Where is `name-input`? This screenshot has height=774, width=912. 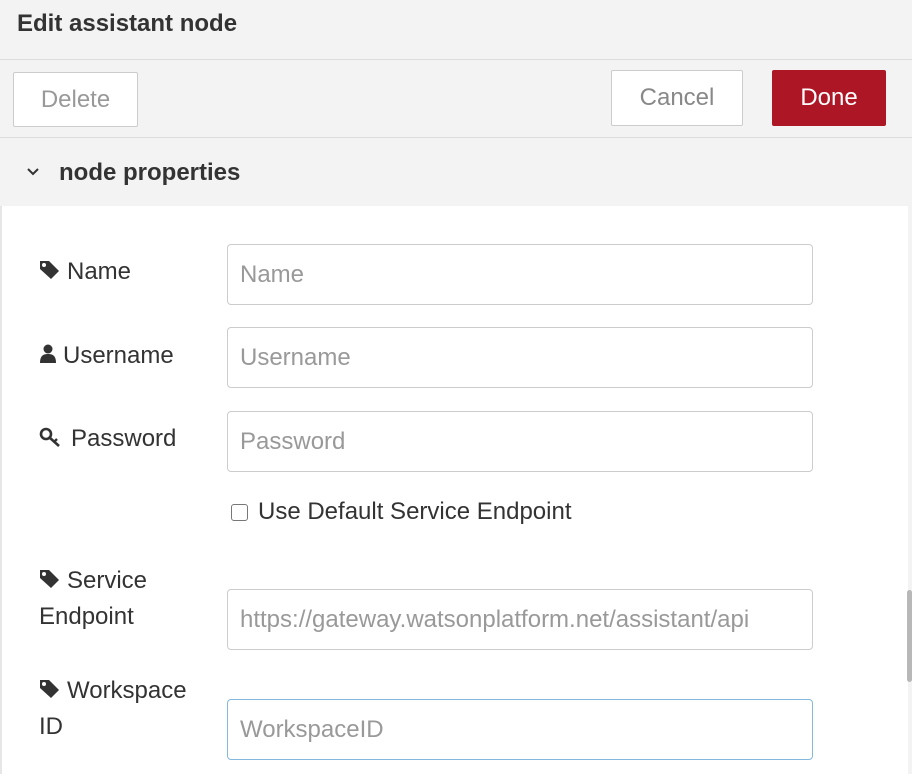
name-input is located at coordinates (520, 274).